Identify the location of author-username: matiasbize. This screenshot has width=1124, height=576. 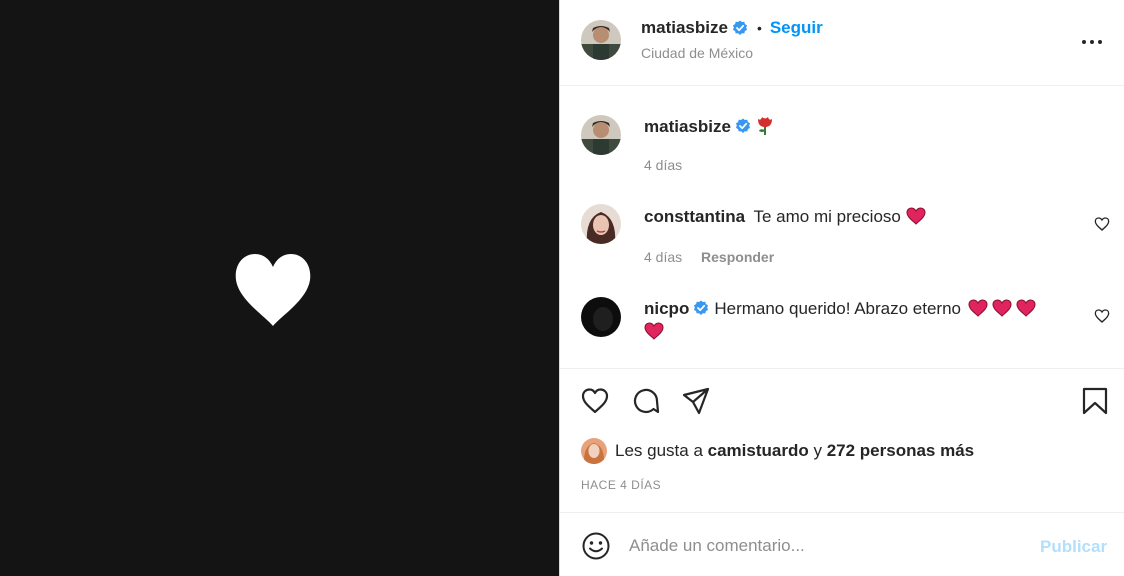
(684, 28).